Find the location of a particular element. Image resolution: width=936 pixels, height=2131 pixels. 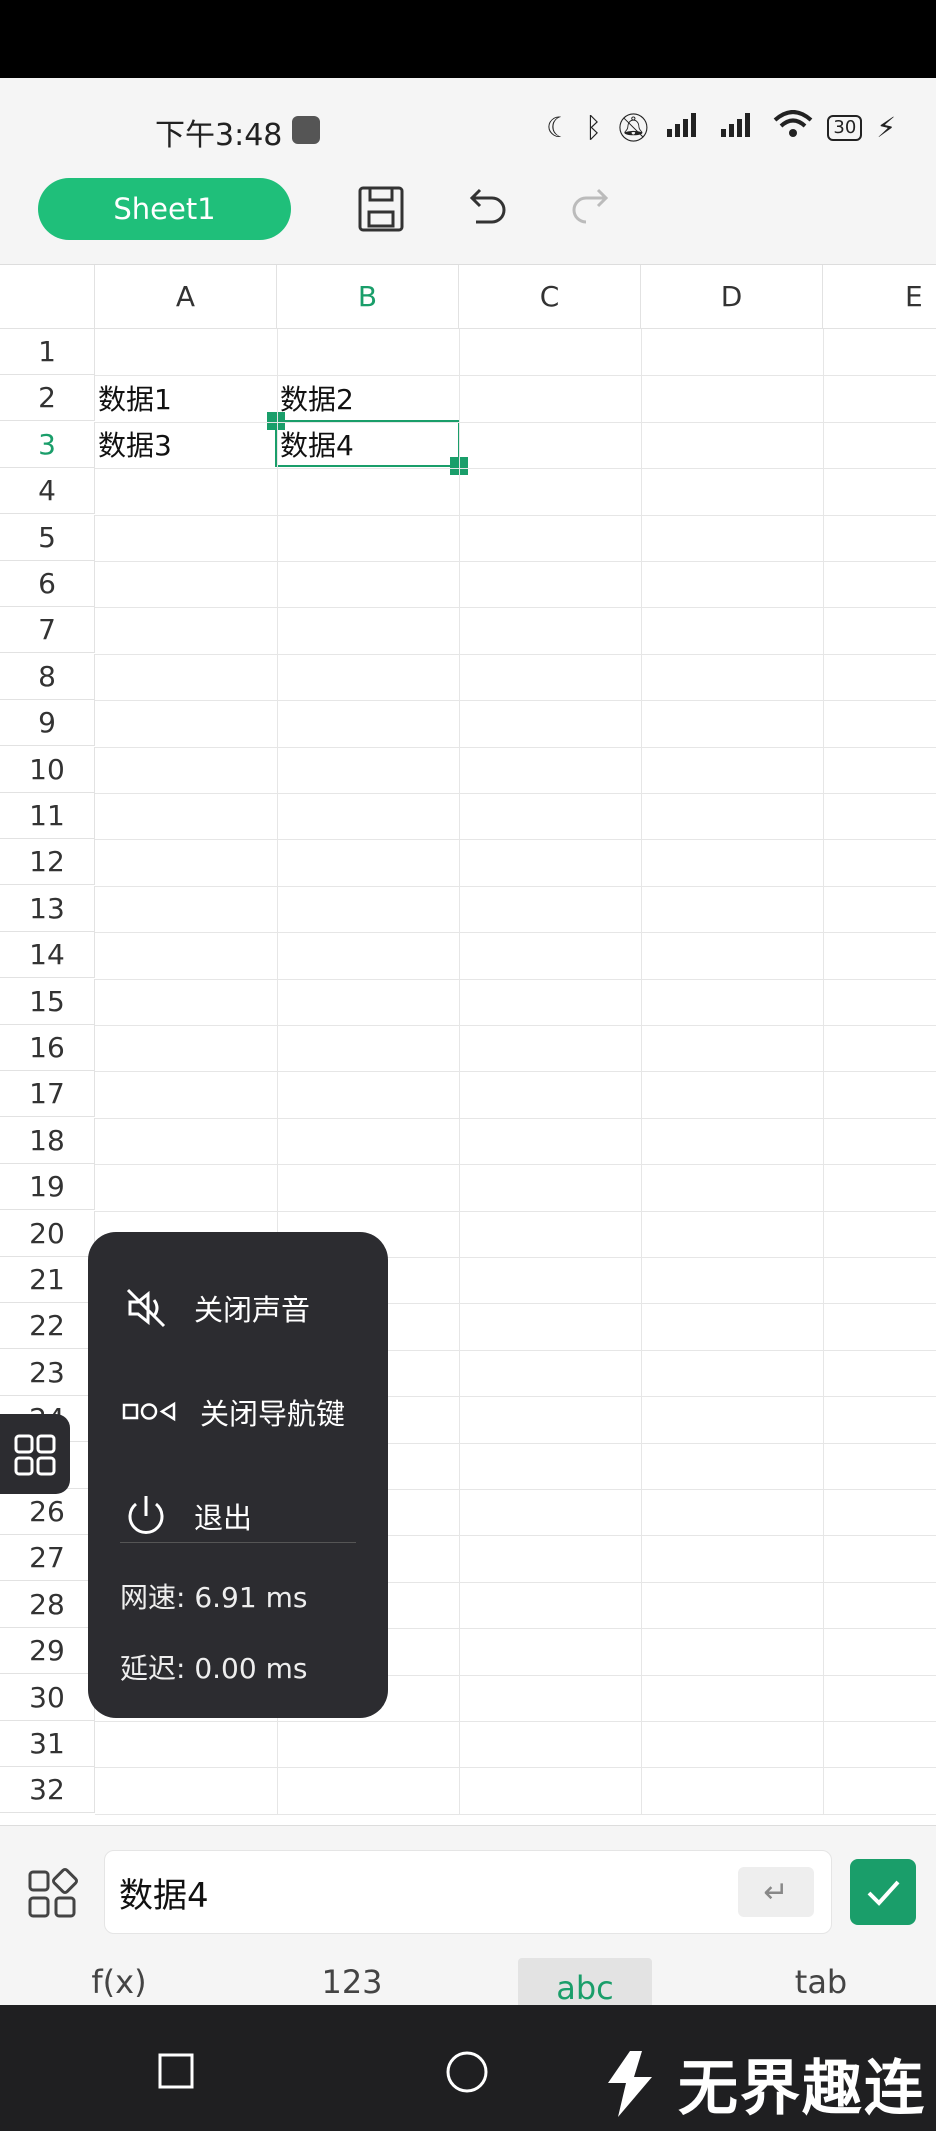

top-black-bar is located at coordinates (468, 39).